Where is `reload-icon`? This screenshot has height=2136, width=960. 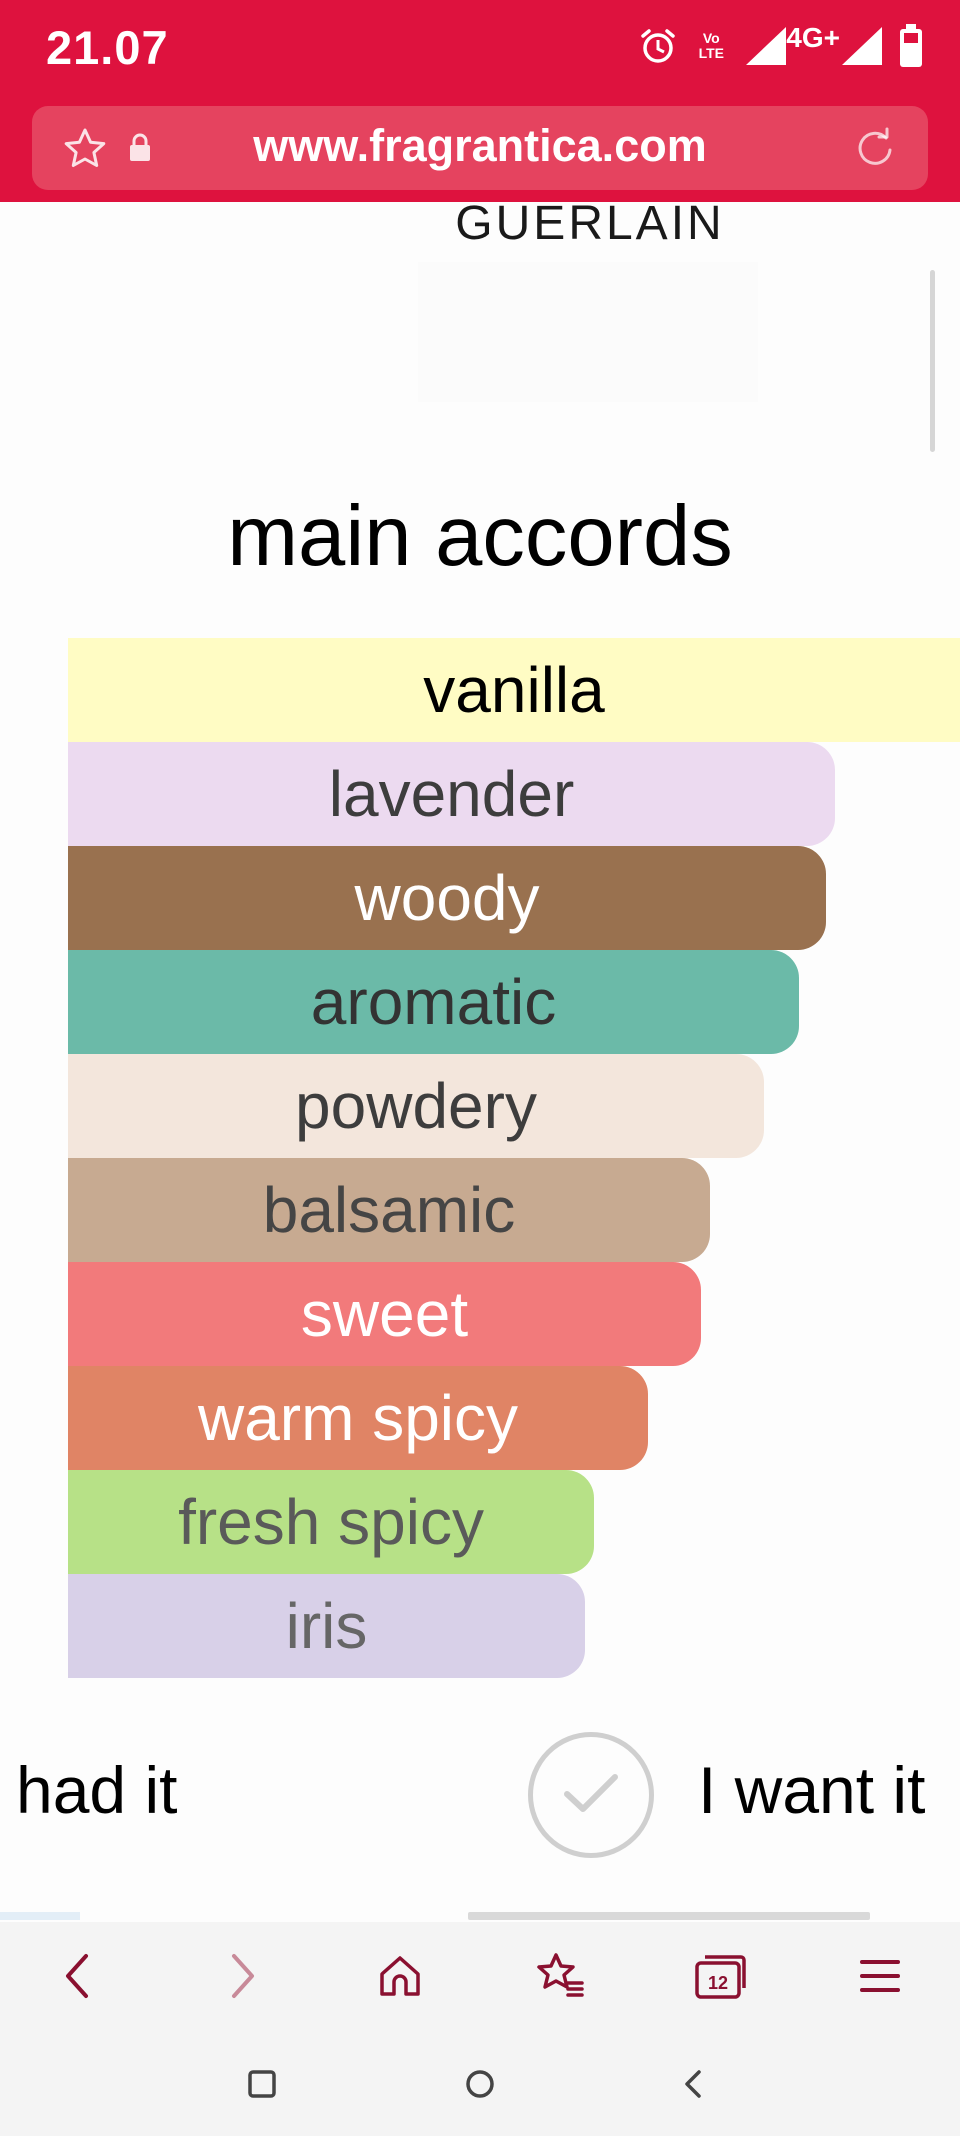
reload-icon is located at coordinates (874, 150).